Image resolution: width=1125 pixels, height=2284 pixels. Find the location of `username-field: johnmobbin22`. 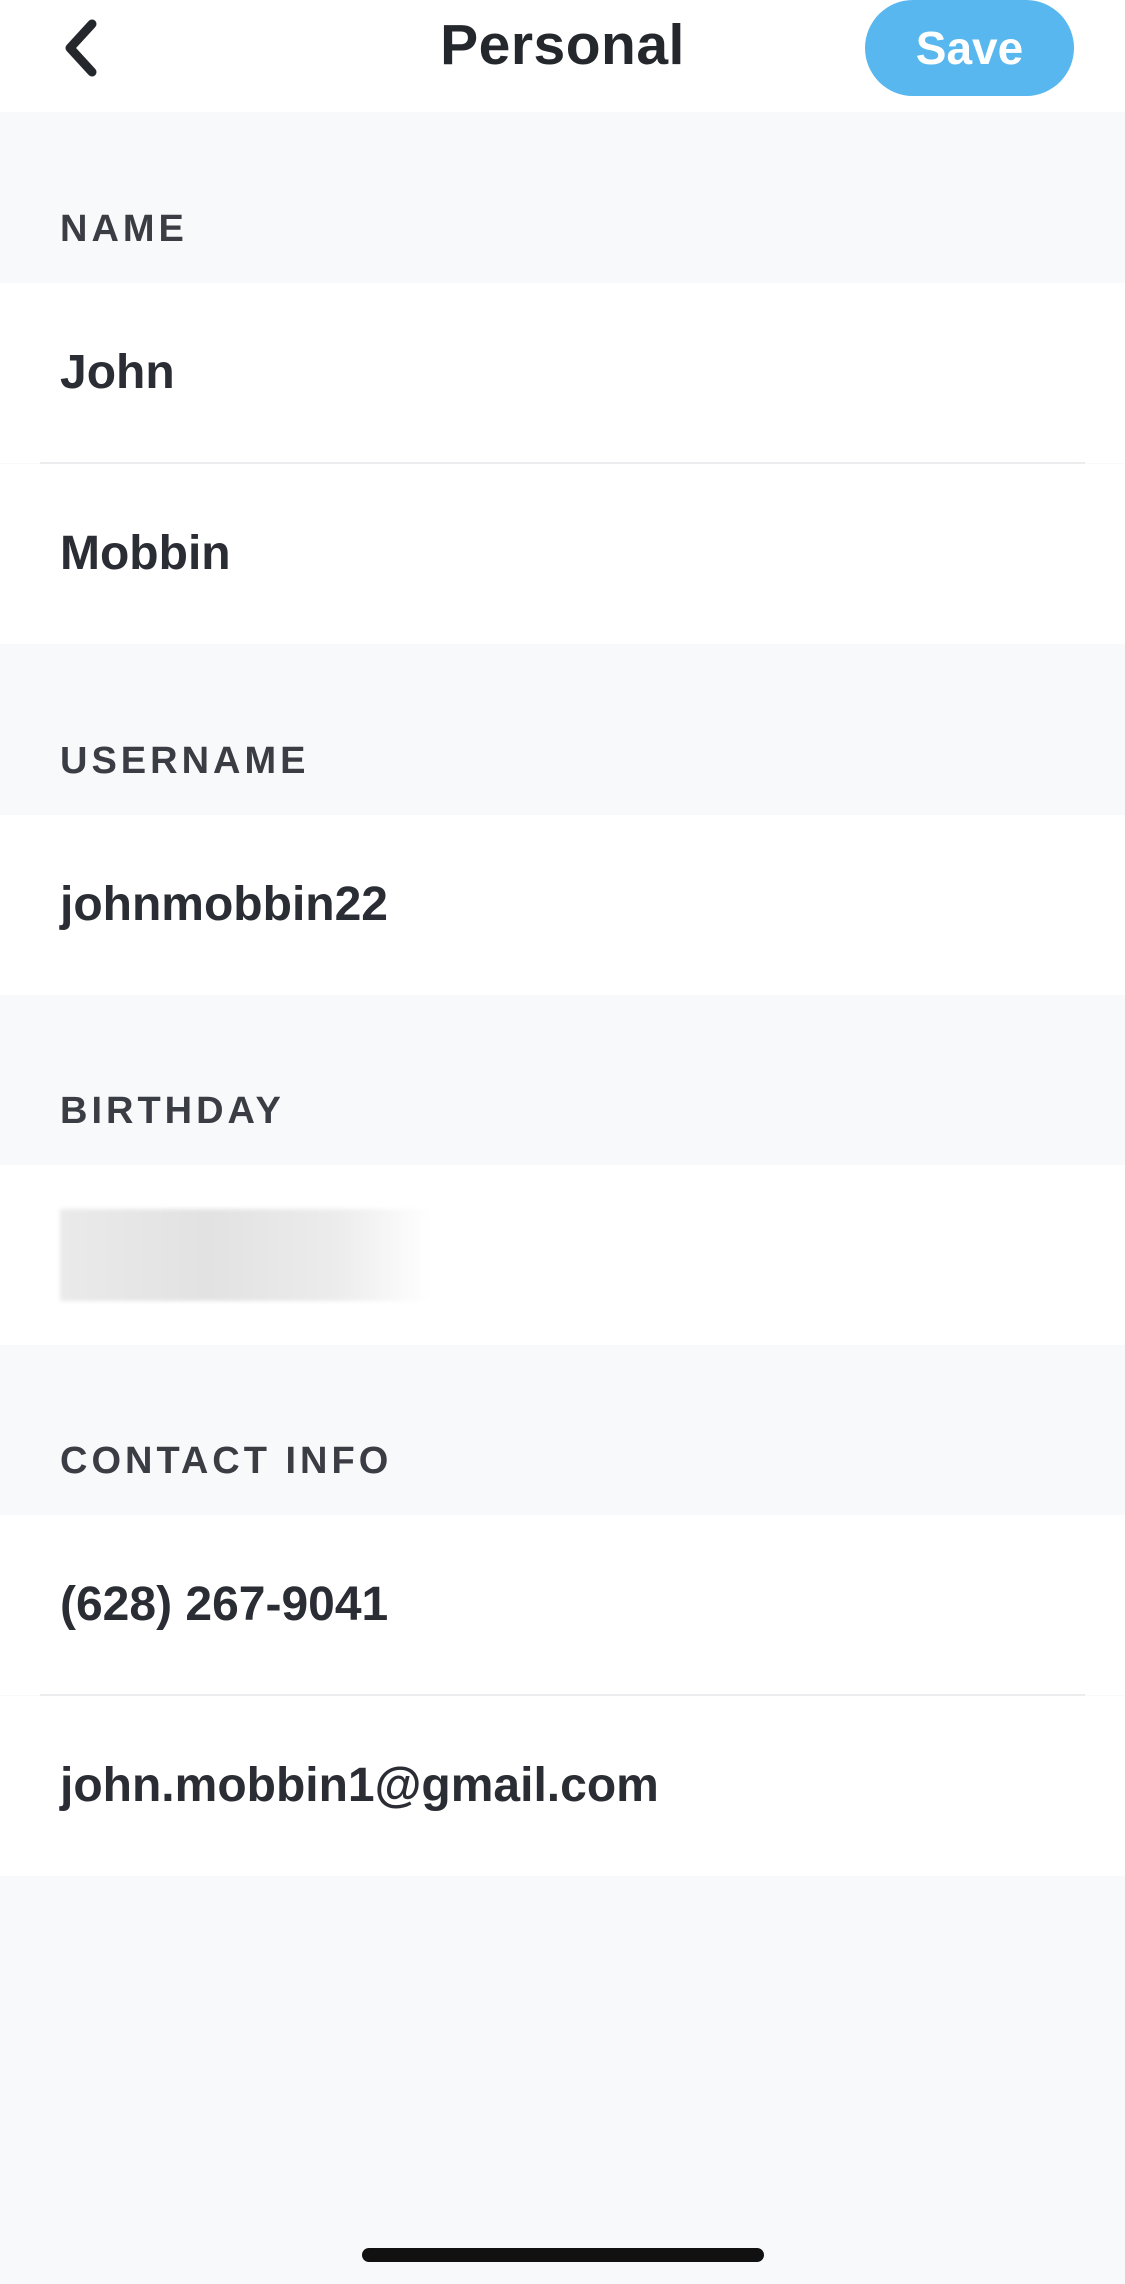

username-field: johnmobbin22 is located at coordinates (562, 905).